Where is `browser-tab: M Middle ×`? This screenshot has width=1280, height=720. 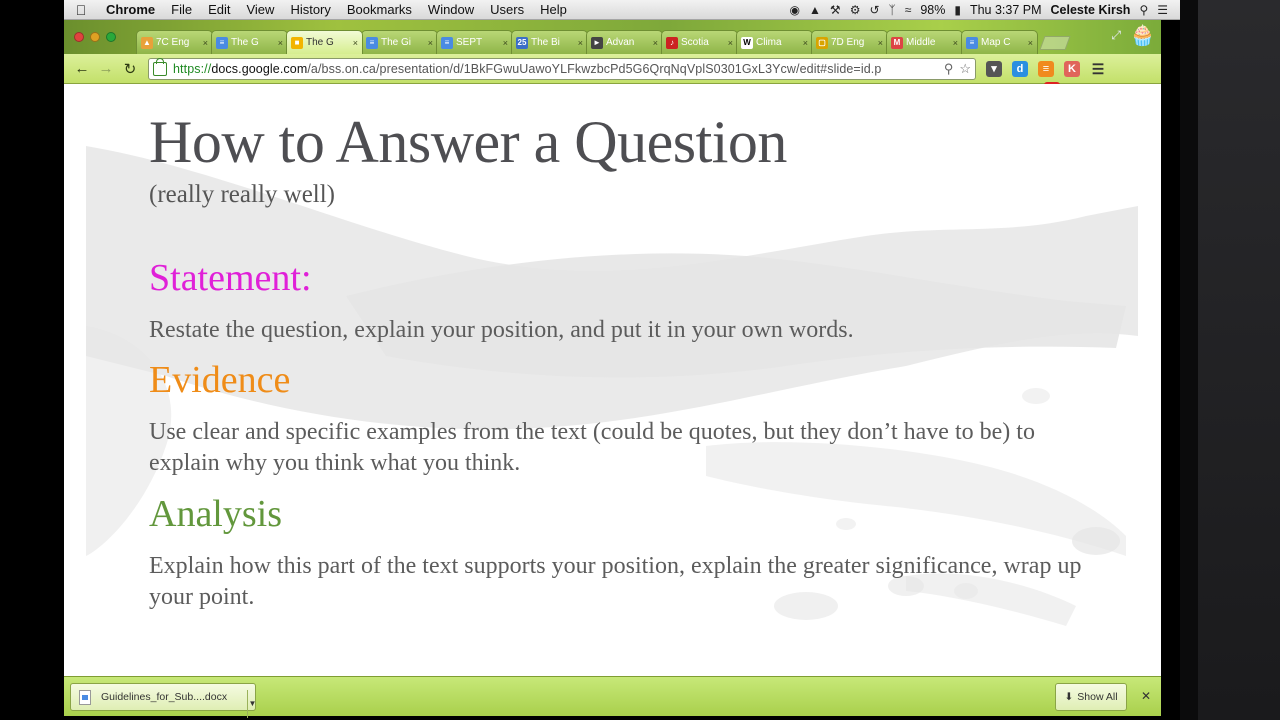
browser-tab: M Middle × is located at coordinates (924, 42).